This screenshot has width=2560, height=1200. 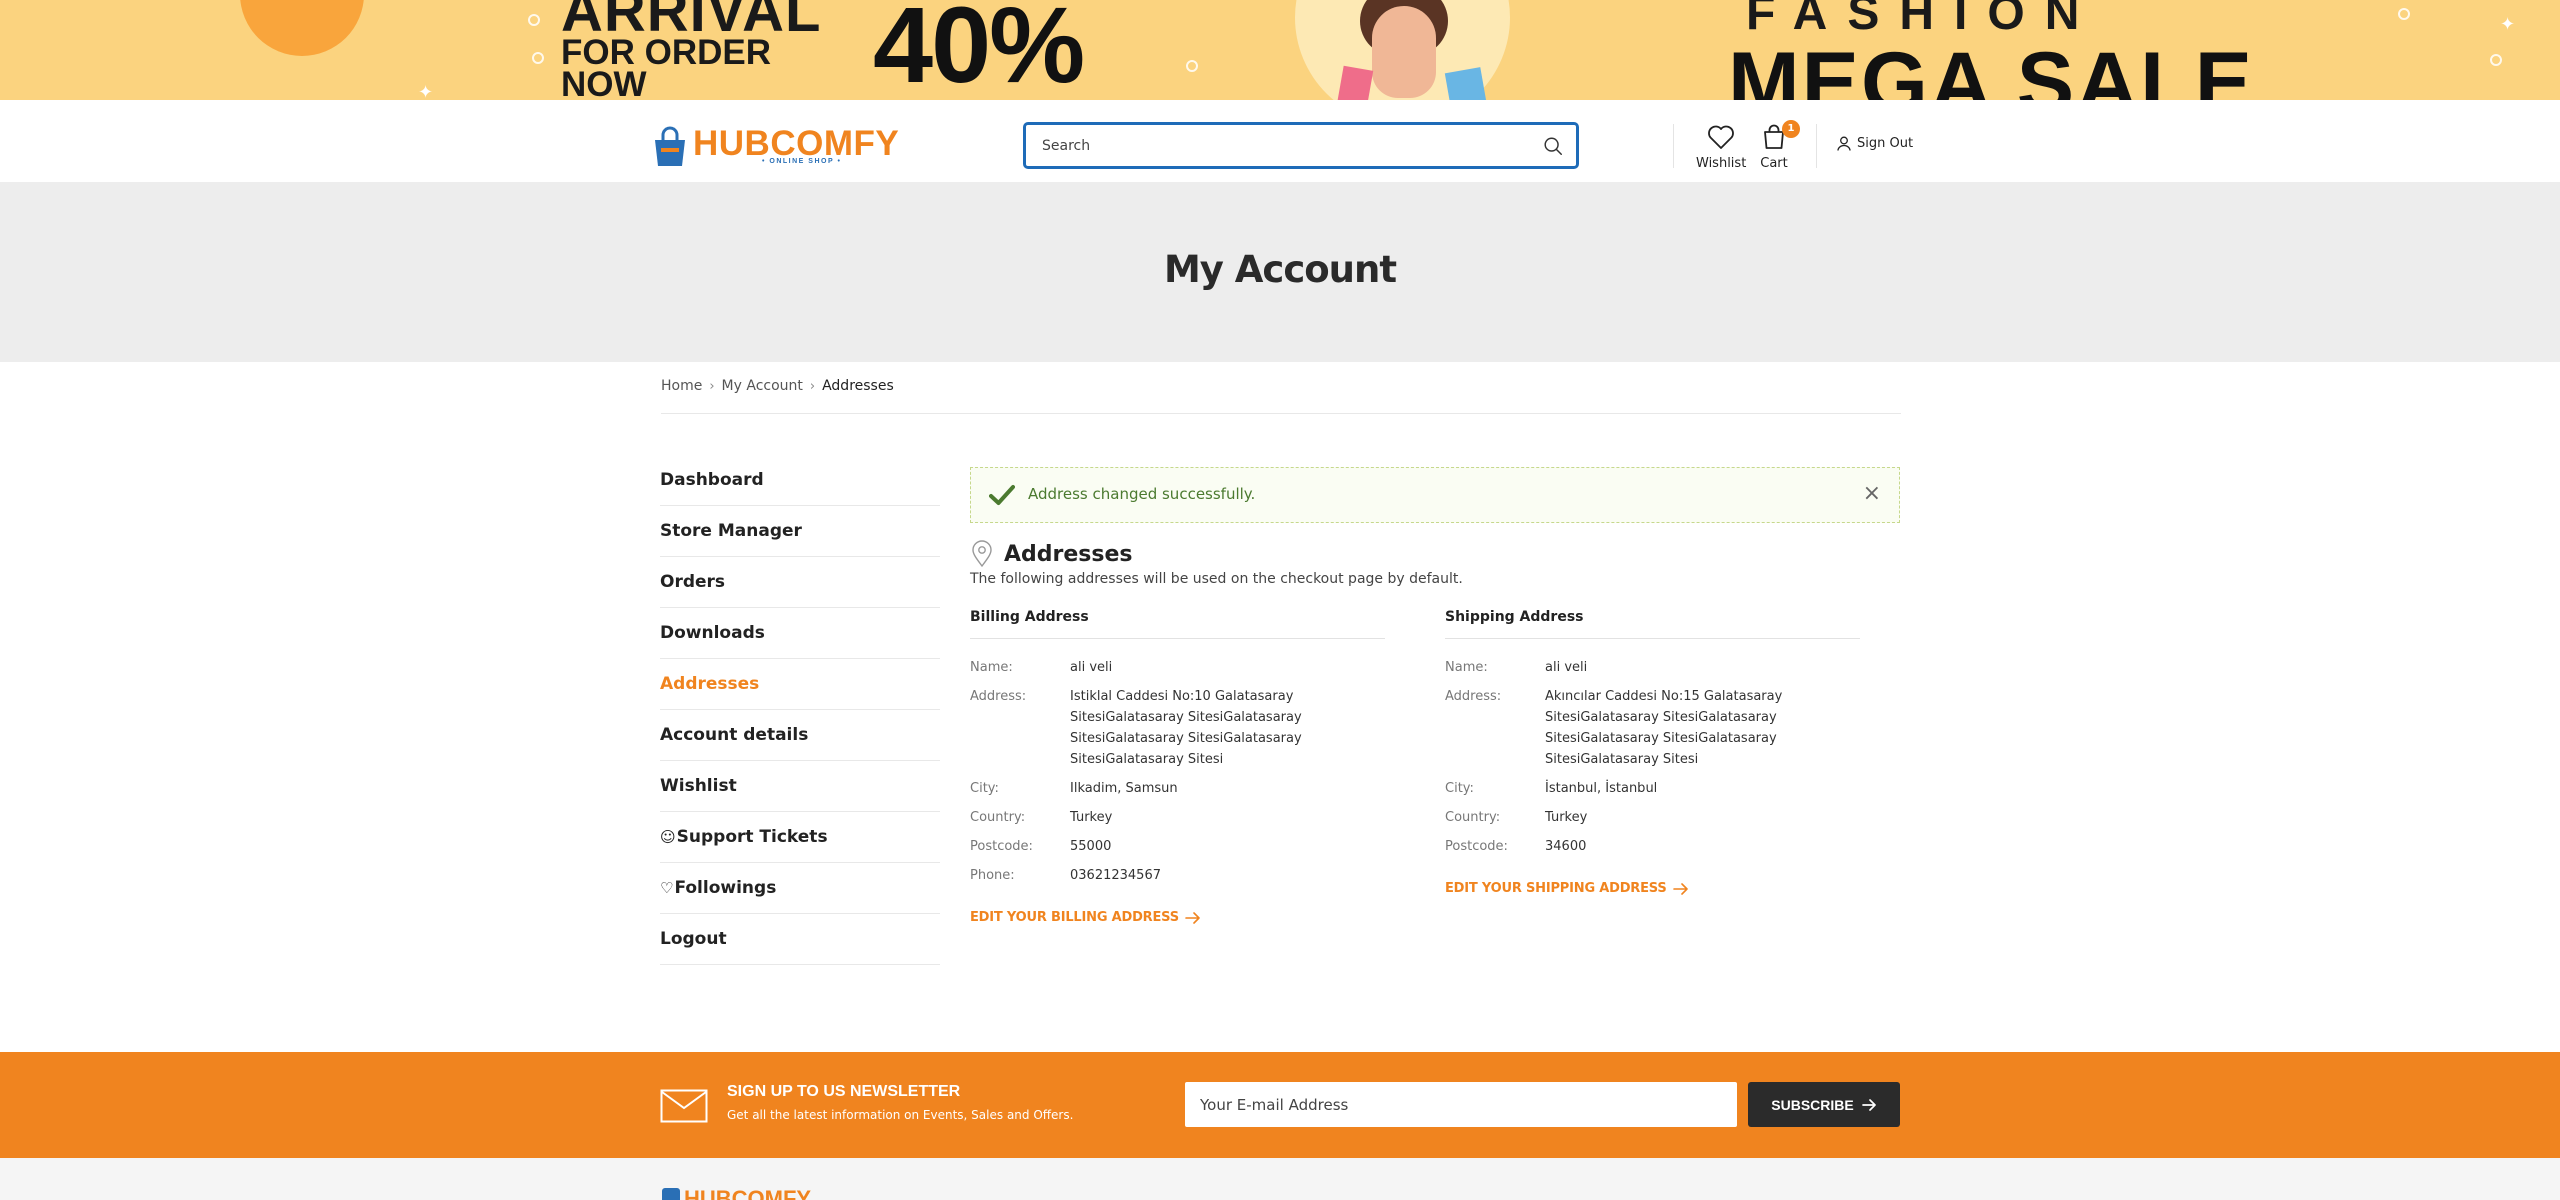 What do you see at coordinates (1180, 792) in the screenshot?
I see `table-row: City: Ilkadim, Samsun` at bounding box center [1180, 792].